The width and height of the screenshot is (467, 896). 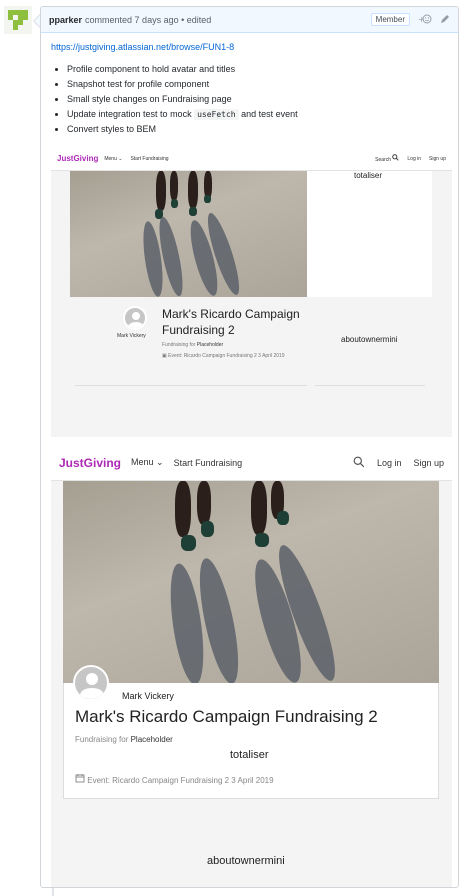 What do you see at coordinates (188, 234) in the screenshot?
I see `hero-photo` at bounding box center [188, 234].